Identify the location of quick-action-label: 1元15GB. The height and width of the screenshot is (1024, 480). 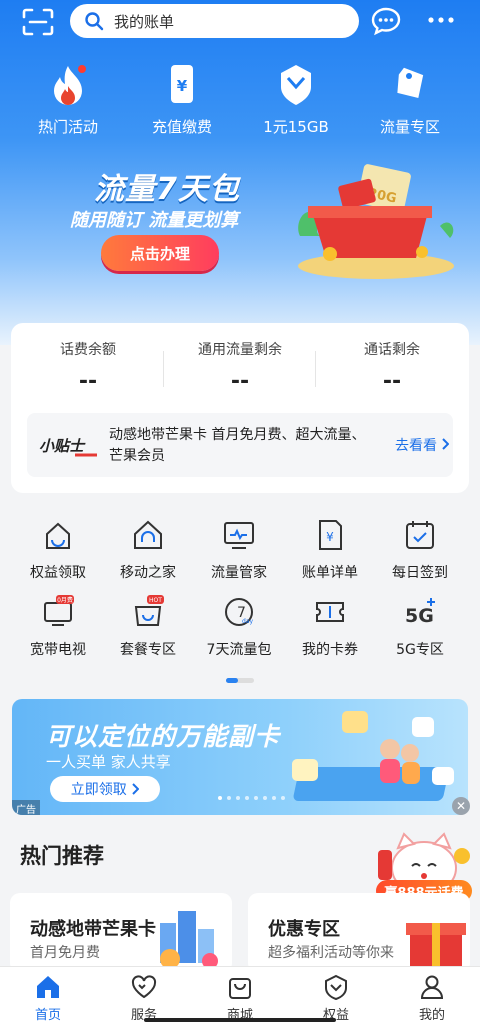
(296, 127).